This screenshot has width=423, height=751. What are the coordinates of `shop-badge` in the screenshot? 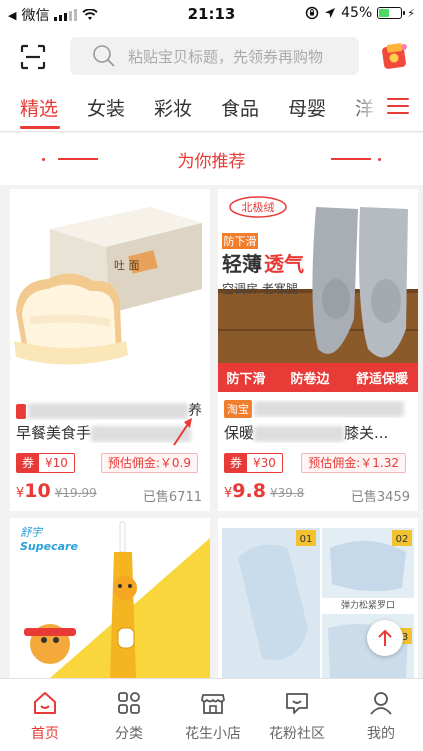 It's located at (21, 411).